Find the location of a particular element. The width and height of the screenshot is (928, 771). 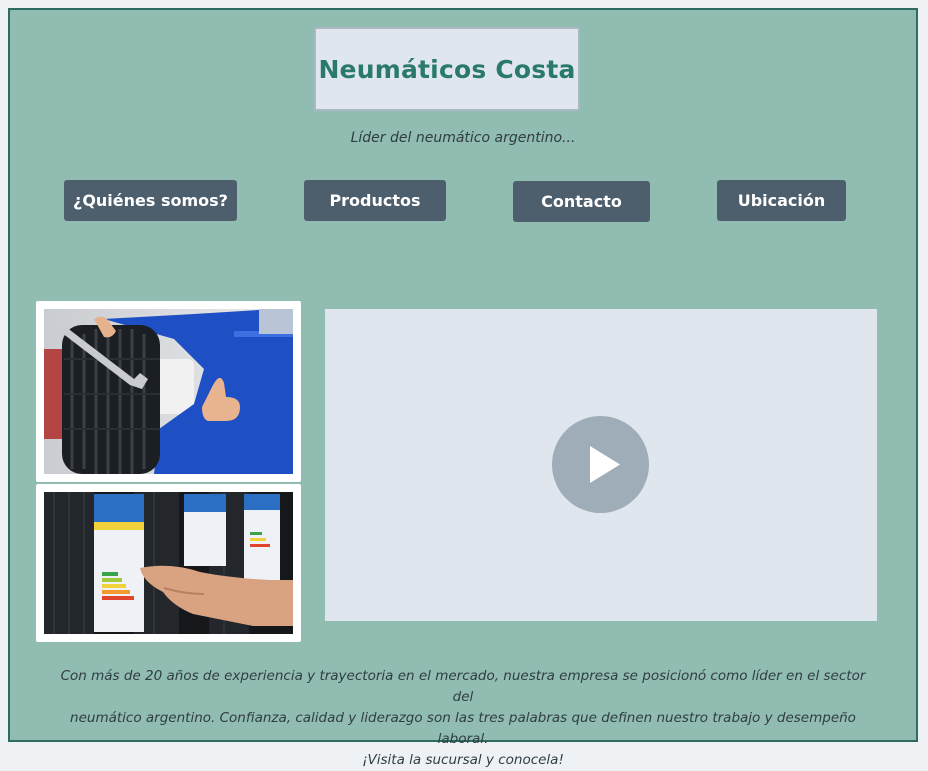

tire-label-photo is located at coordinates (168, 563).